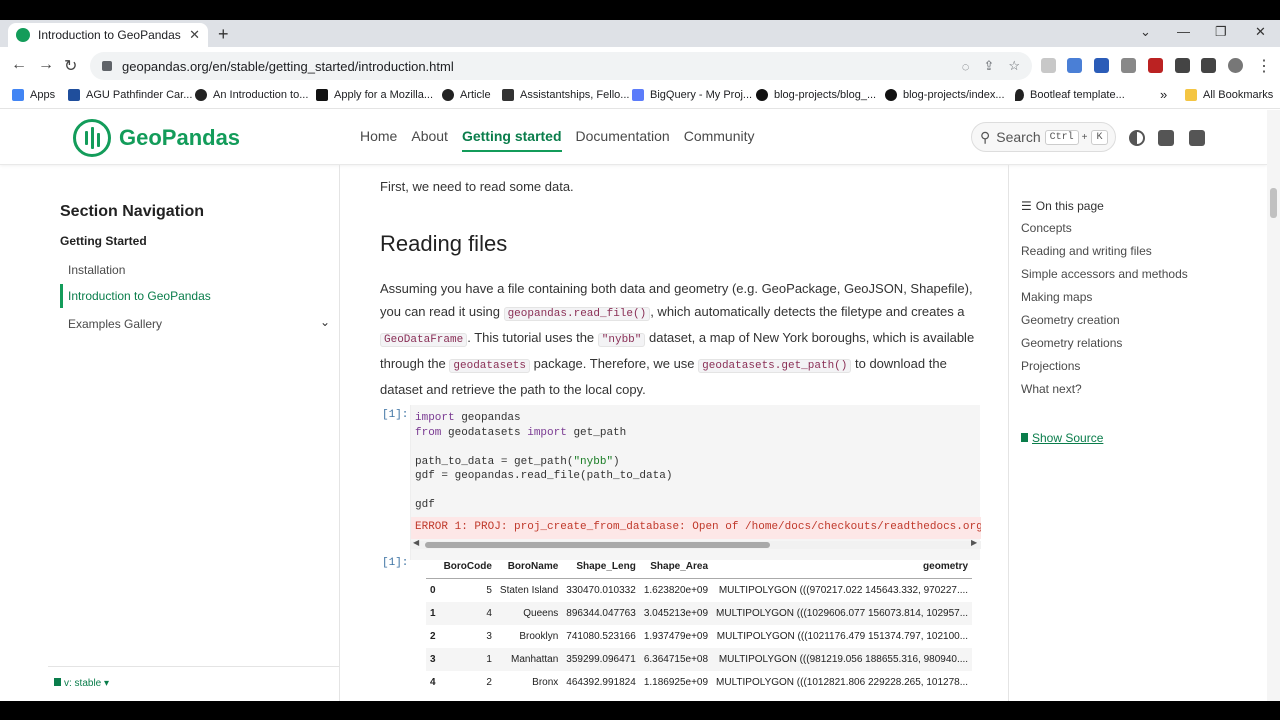 The width and height of the screenshot is (1280, 720). Describe the element at coordinates (46, 65) in the screenshot. I see `forward-arrow-icon: →` at that location.